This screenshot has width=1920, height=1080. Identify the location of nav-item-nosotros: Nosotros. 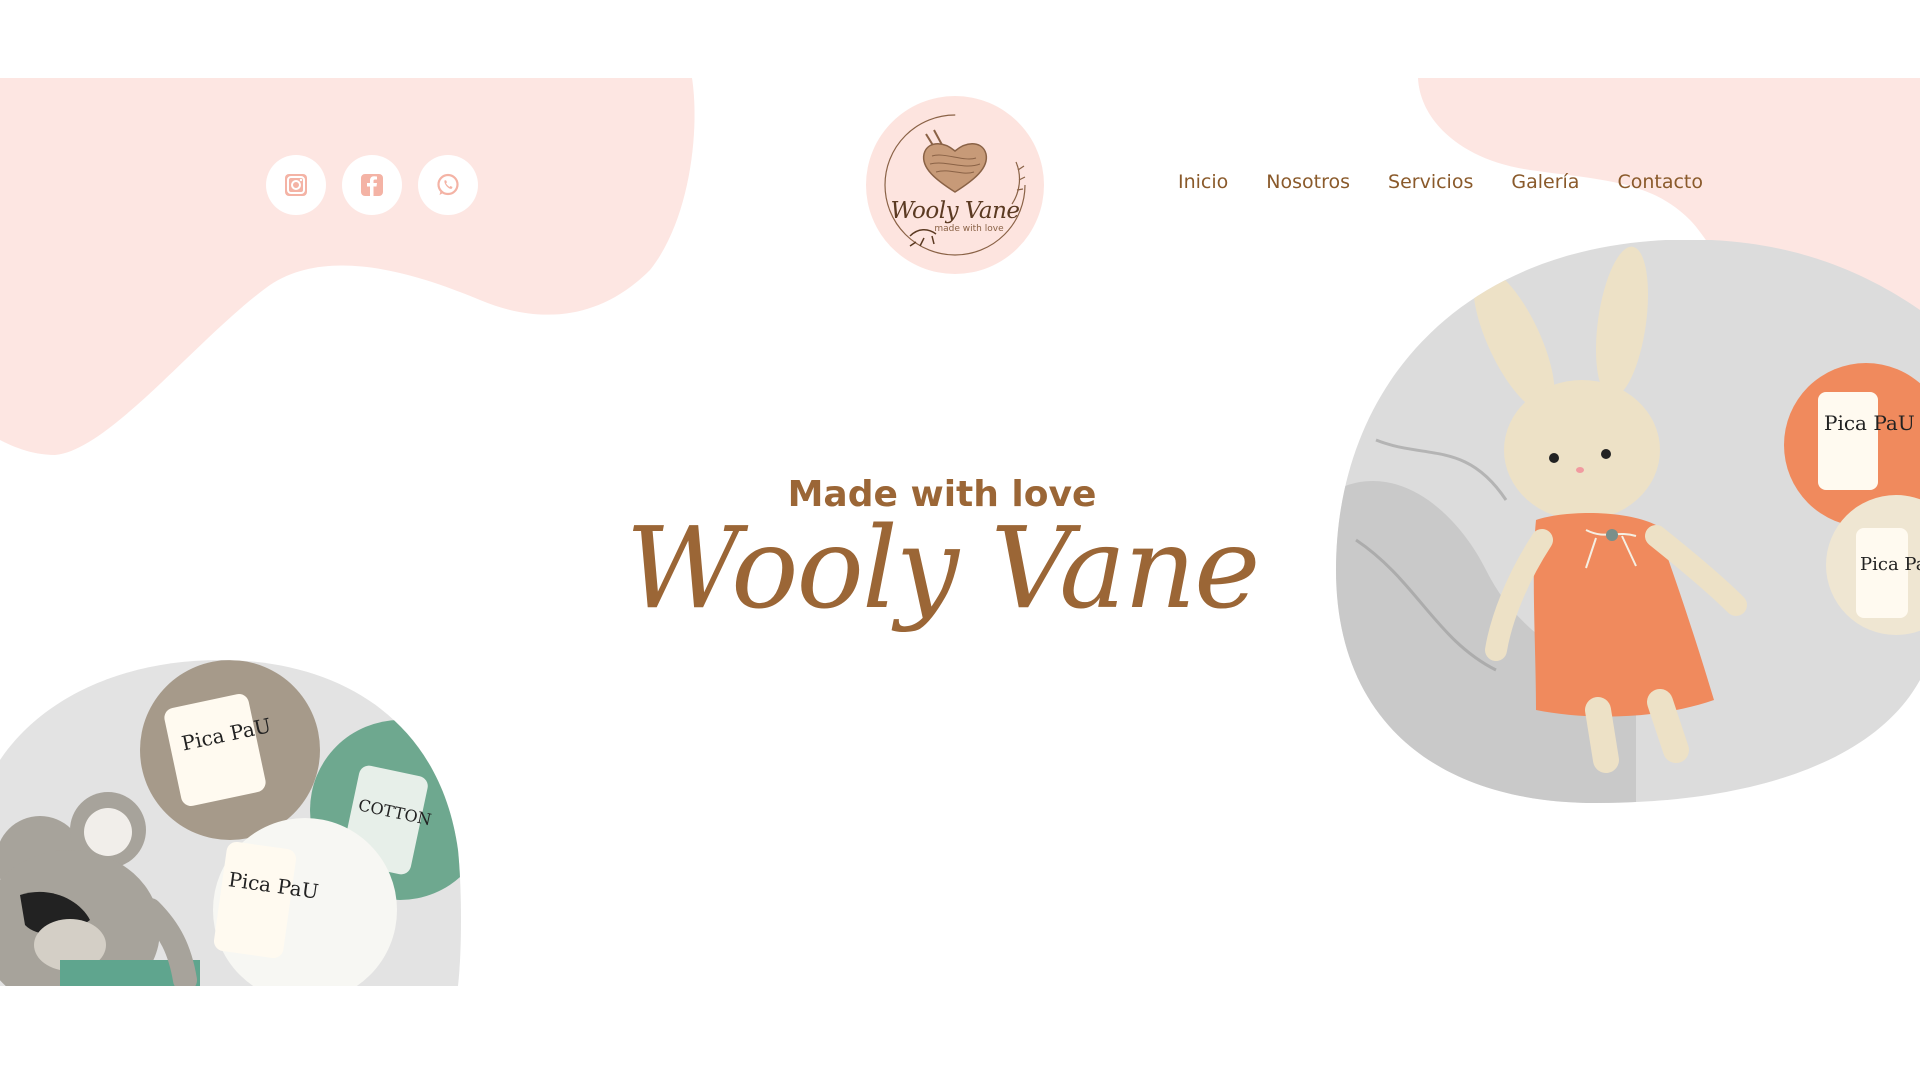
(1308, 182).